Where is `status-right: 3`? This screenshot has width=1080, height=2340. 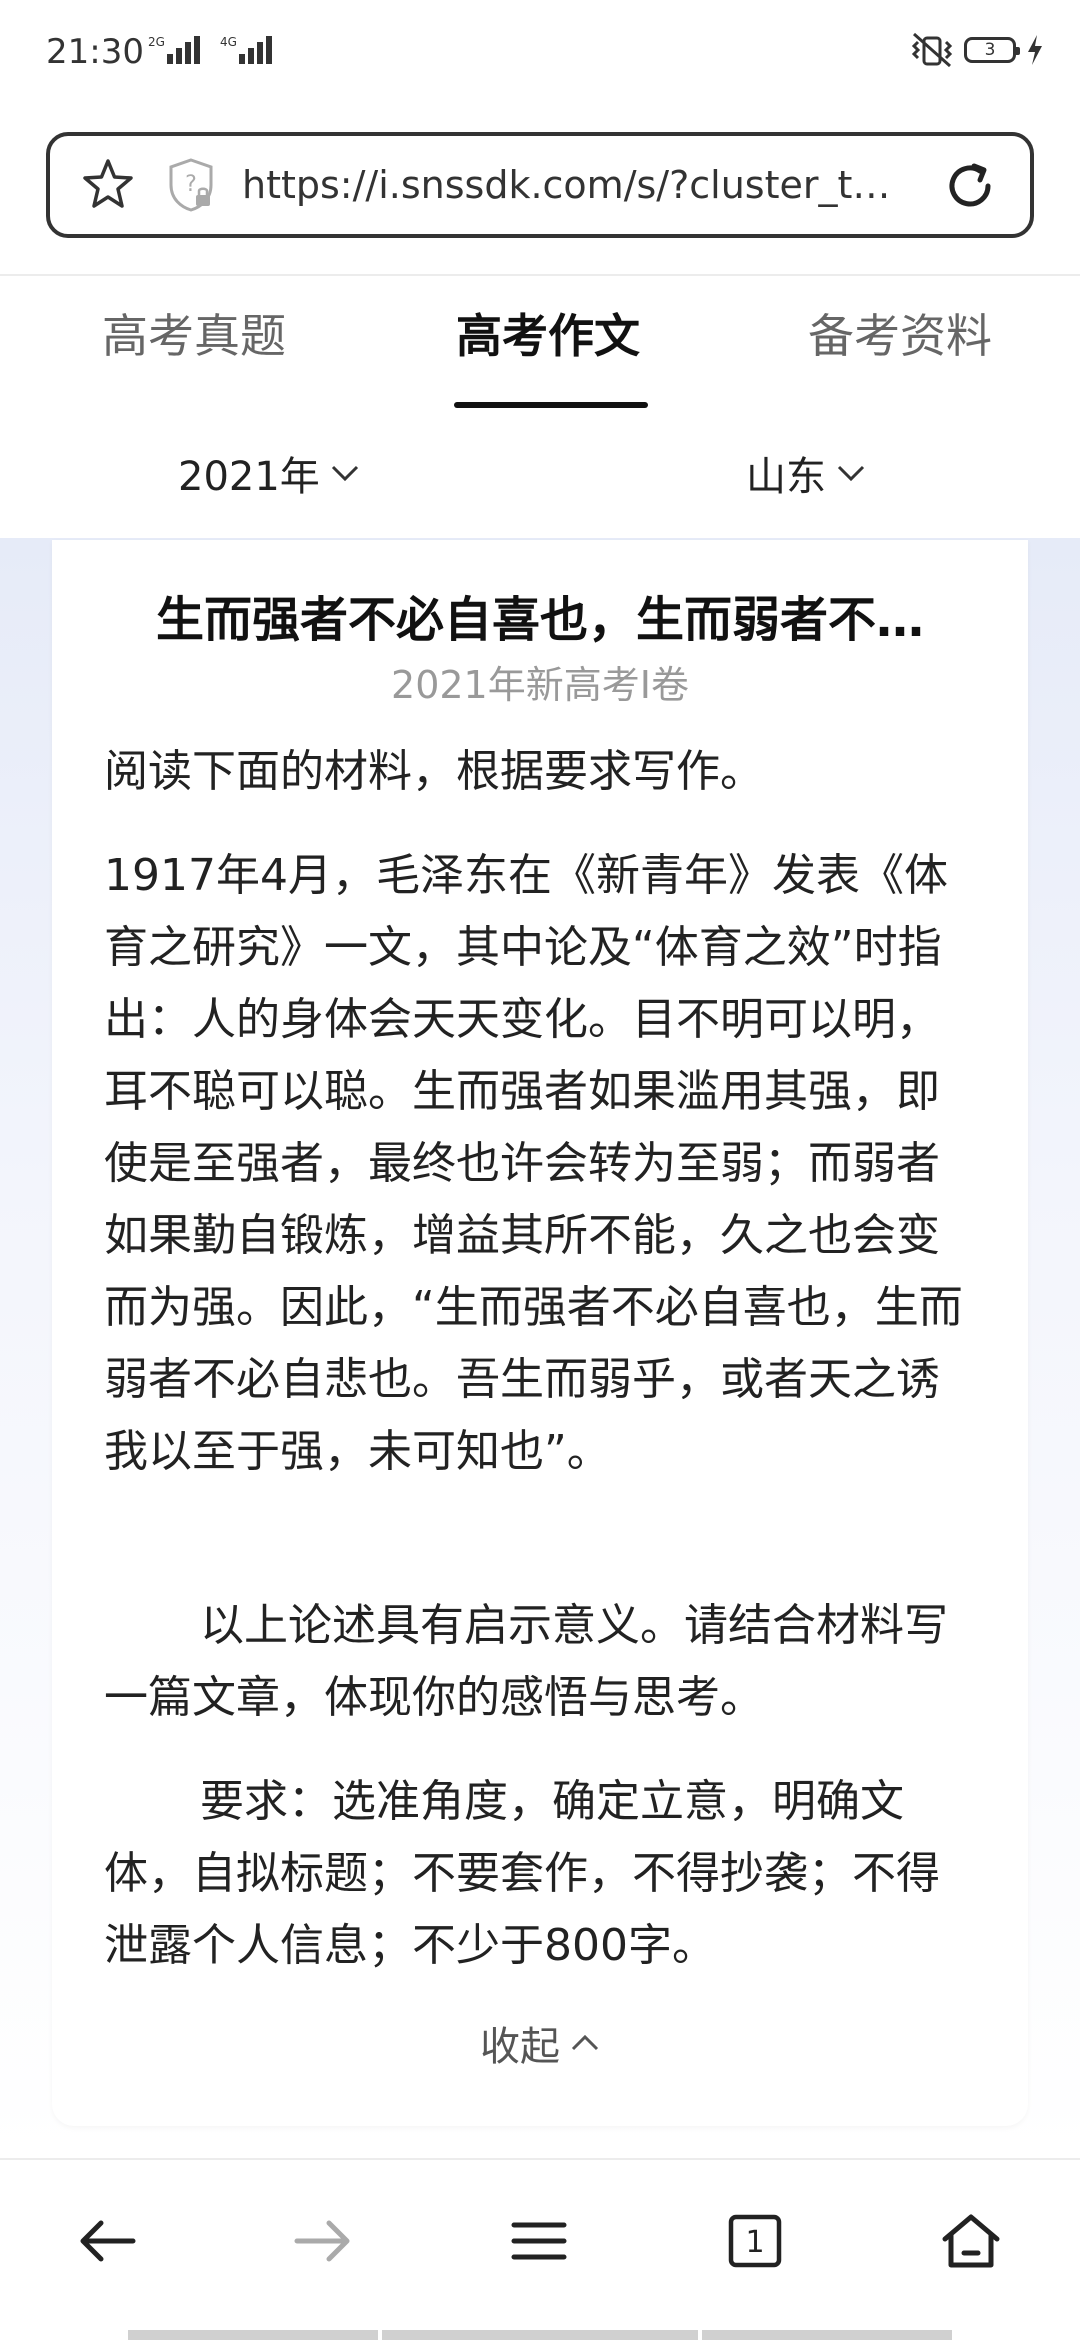
status-right: 3 is located at coordinates (977, 50).